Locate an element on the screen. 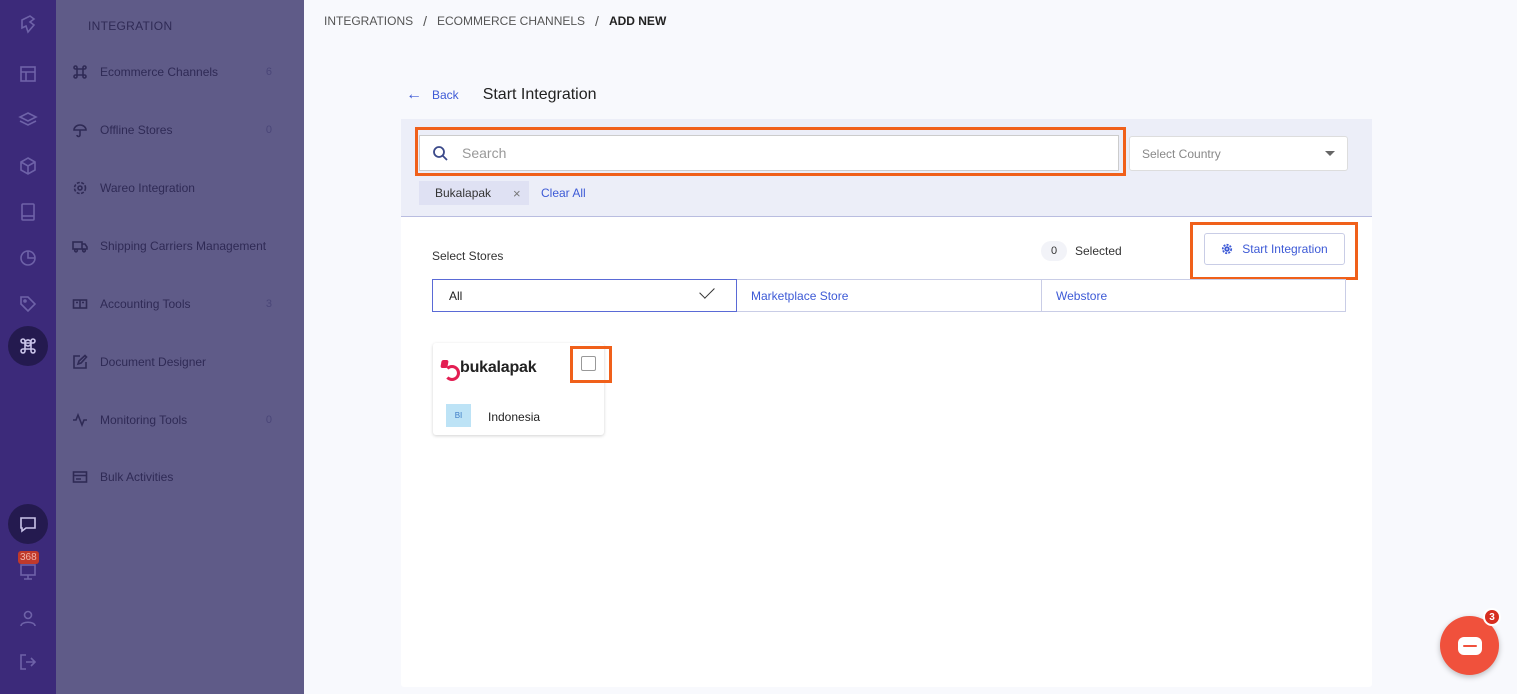  bukalapak-logo-icon is located at coordinates (450, 370).